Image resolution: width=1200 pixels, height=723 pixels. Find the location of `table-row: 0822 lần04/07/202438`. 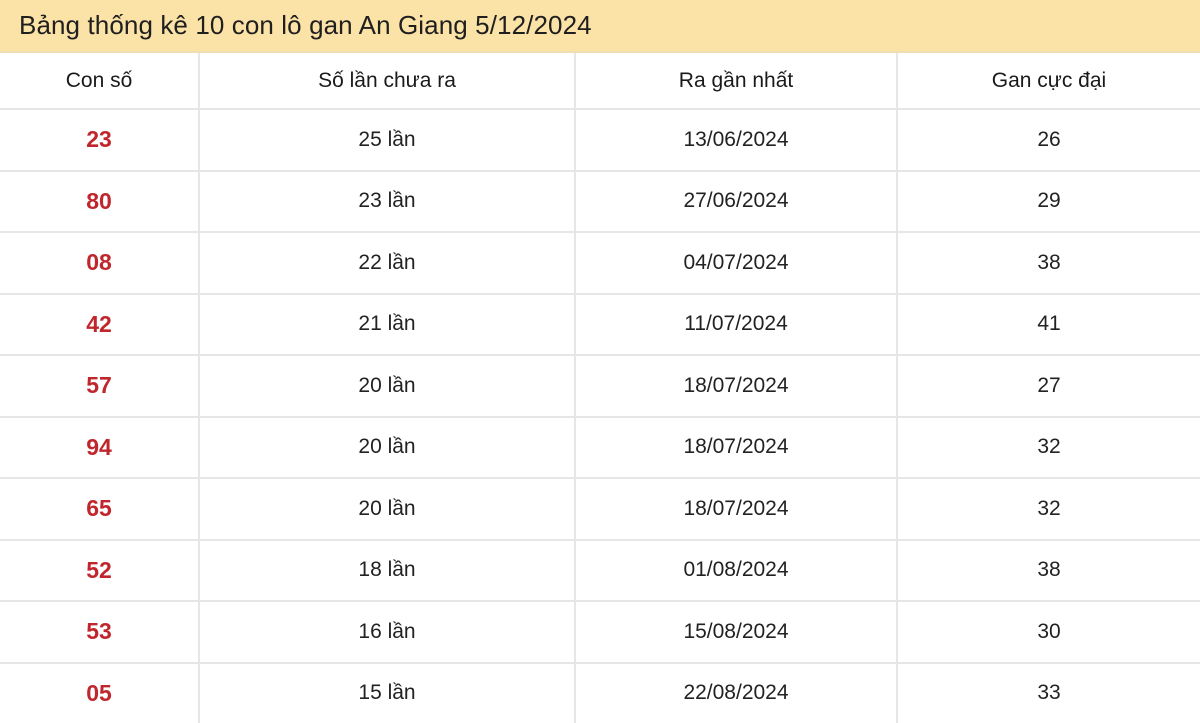

table-row: 0822 lần04/07/202438 is located at coordinates (600, 263).